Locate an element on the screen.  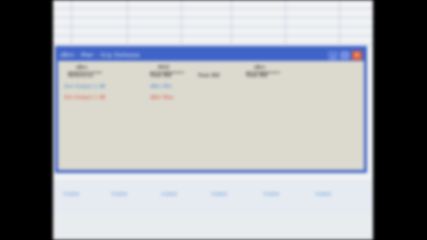
row-1-label: Sim Output 1 dB is located at coordinates (85, 98).